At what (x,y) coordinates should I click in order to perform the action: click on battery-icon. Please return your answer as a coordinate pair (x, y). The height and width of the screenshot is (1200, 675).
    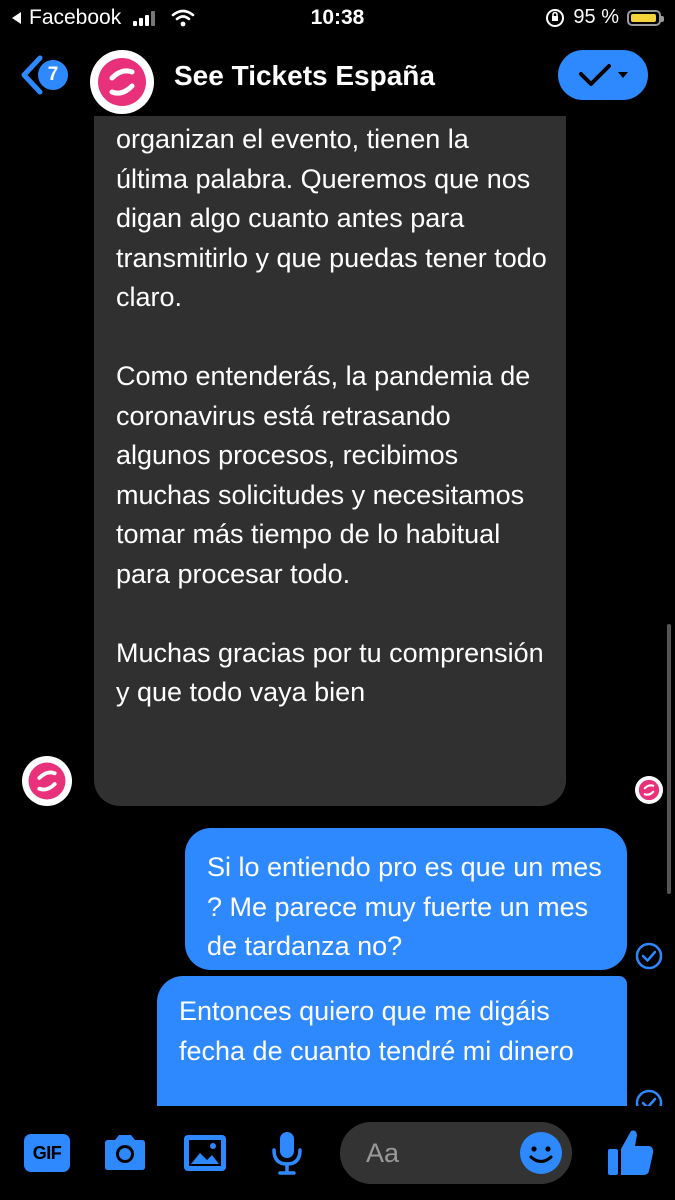
    Looking at the image, I should click on (645, 17).